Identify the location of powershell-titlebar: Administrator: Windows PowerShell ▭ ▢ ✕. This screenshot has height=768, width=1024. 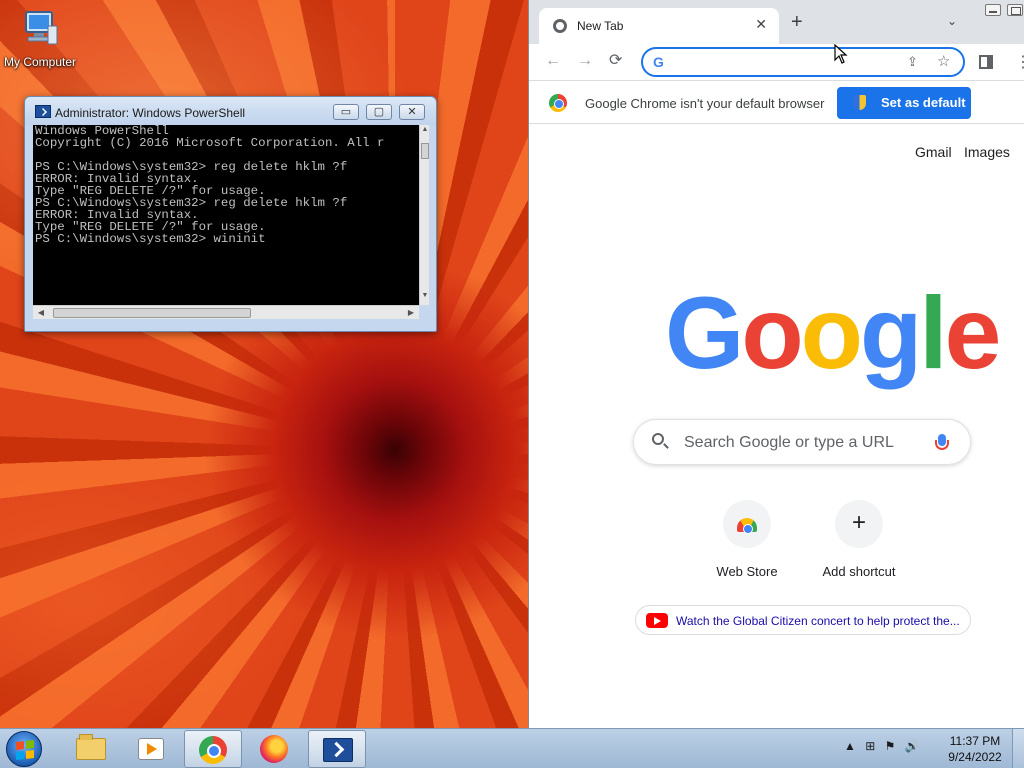
(230, 111).